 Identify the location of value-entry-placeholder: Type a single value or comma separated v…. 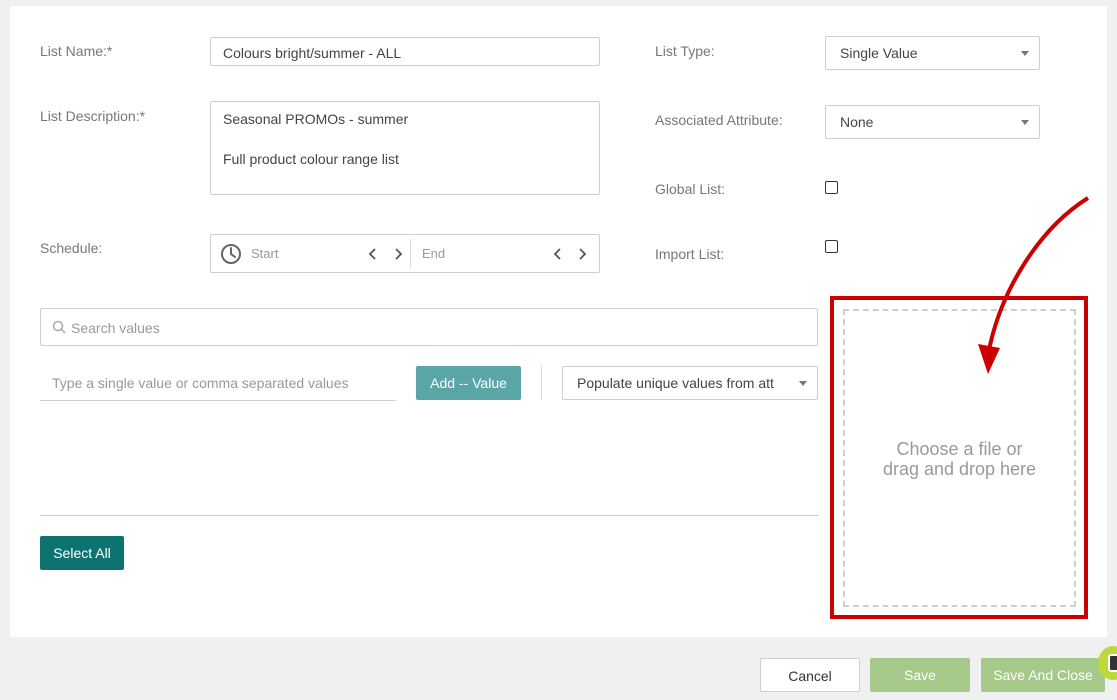
(200, 383).